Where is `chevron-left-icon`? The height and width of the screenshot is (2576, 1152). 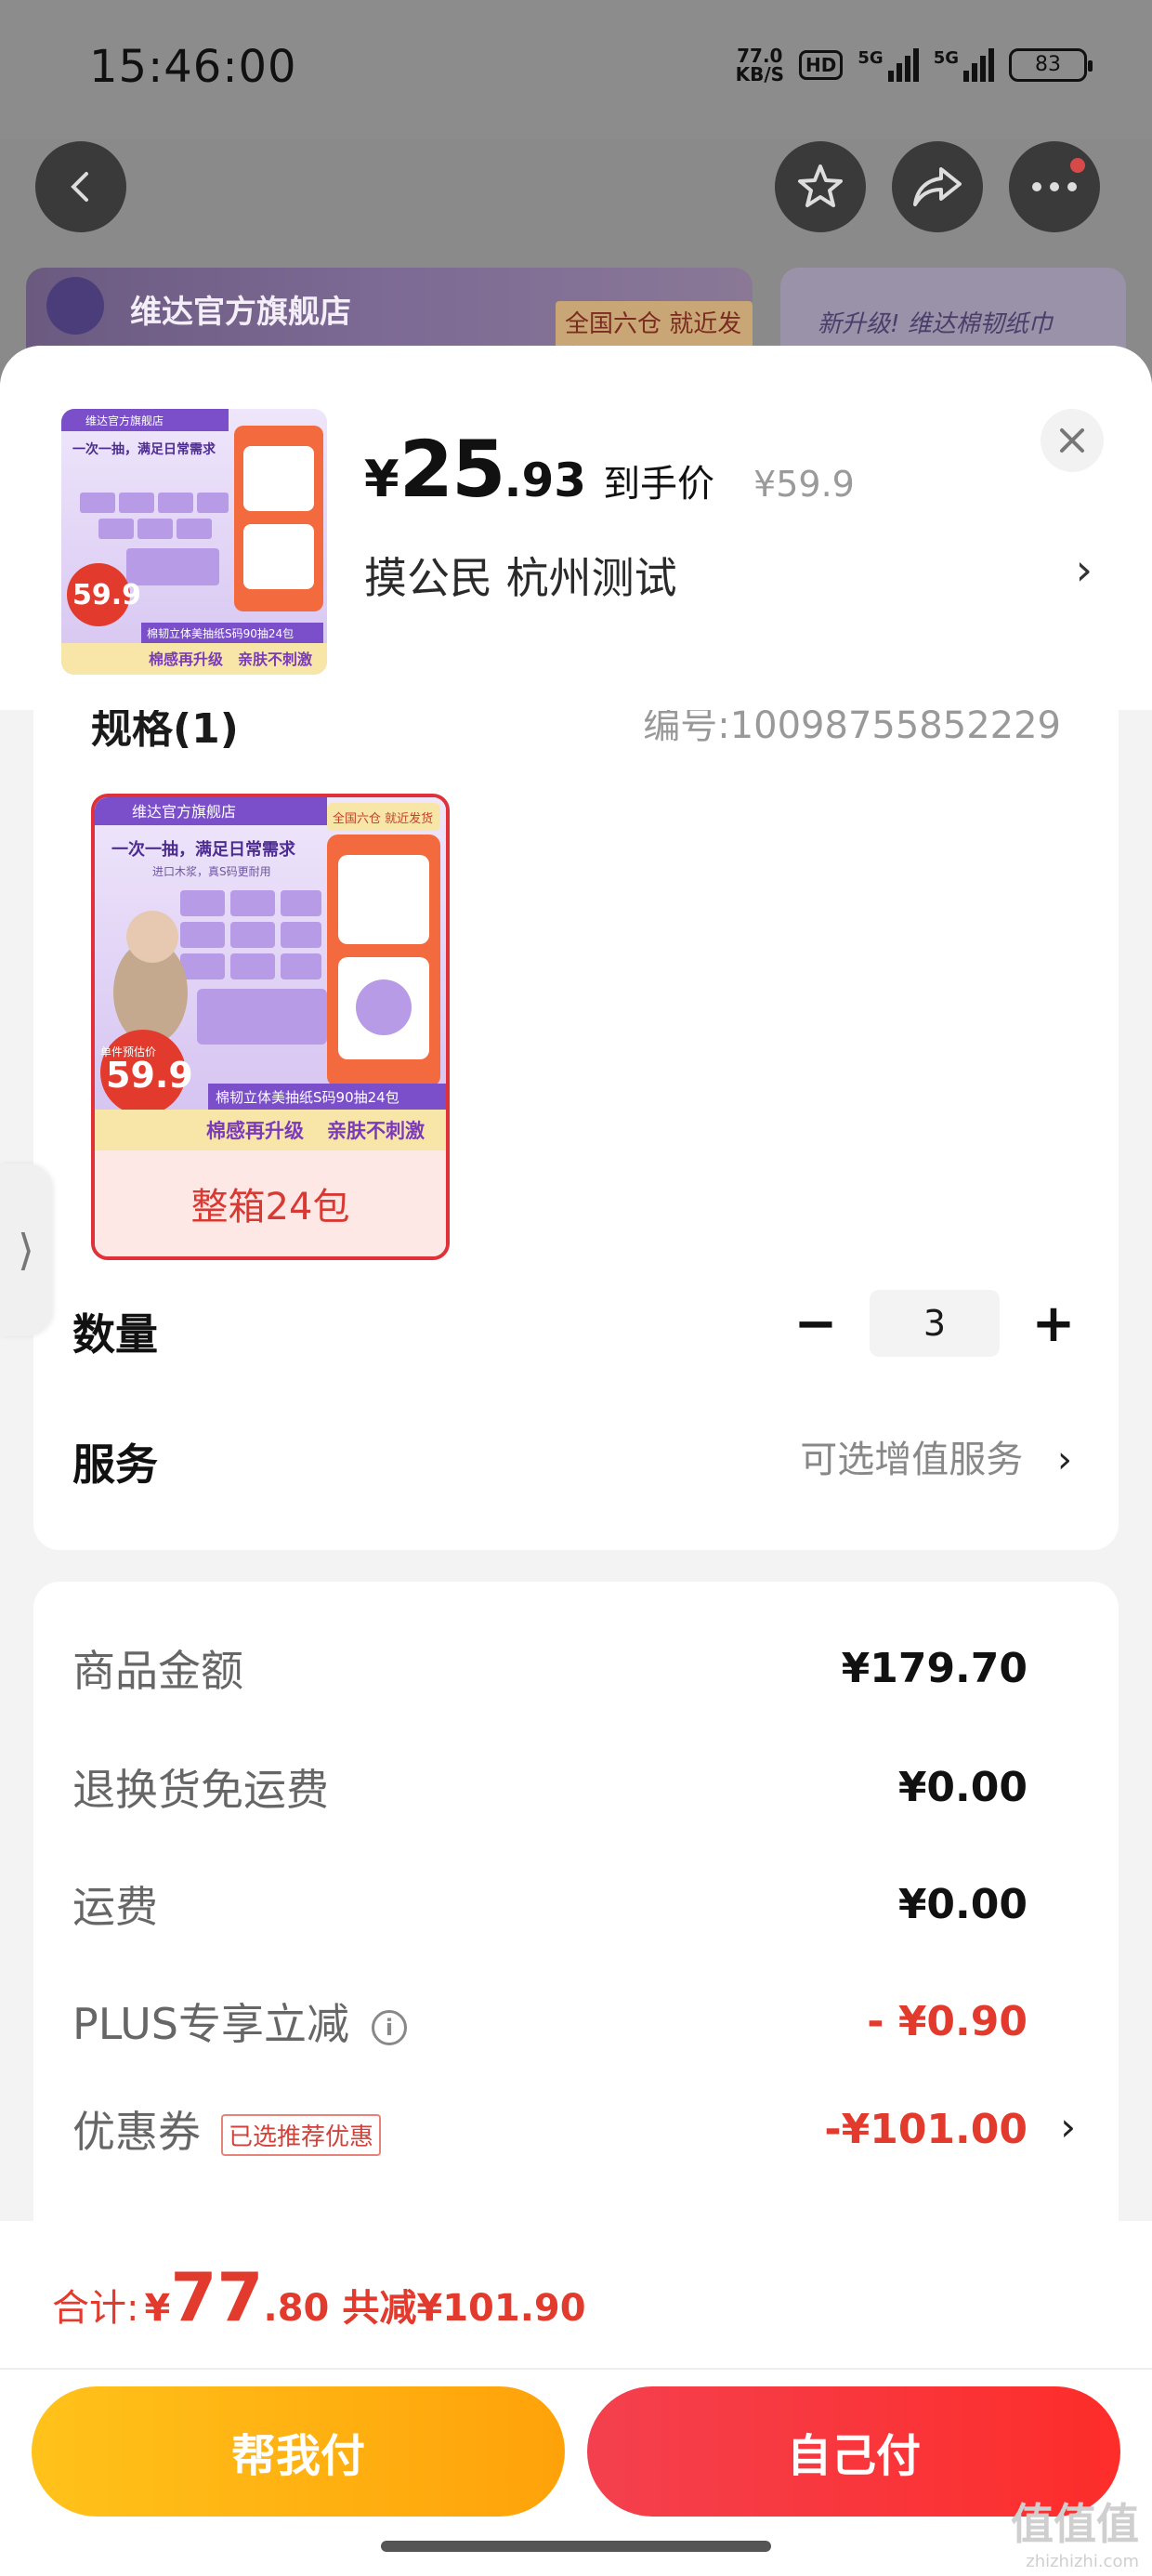 chevron-left-icon is located at coordinates (79, 187).